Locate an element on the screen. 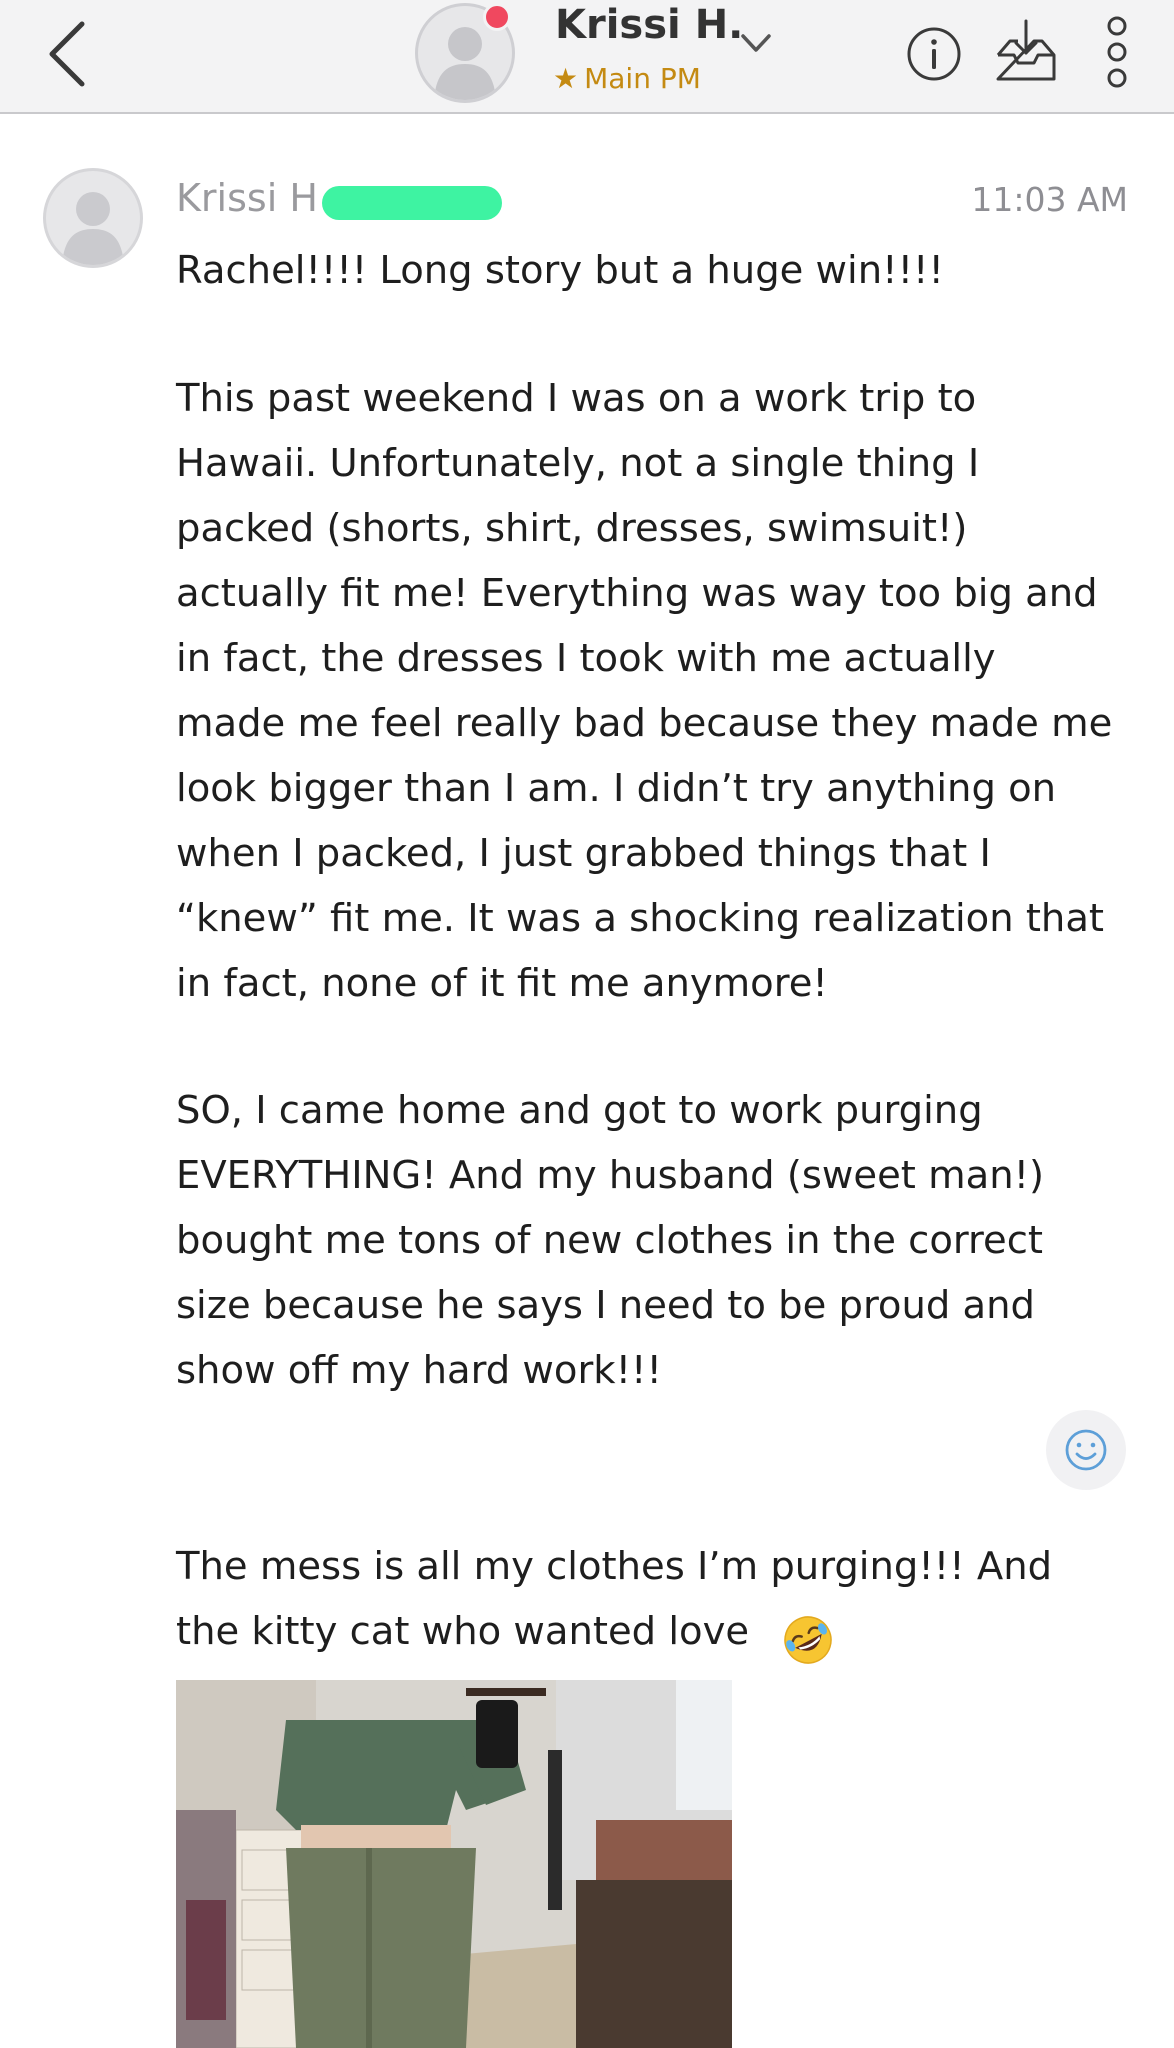 Image resolution: width=1174 pixels, height=2048 pixels. reaction-button is located at coordinates (1086, 1450).